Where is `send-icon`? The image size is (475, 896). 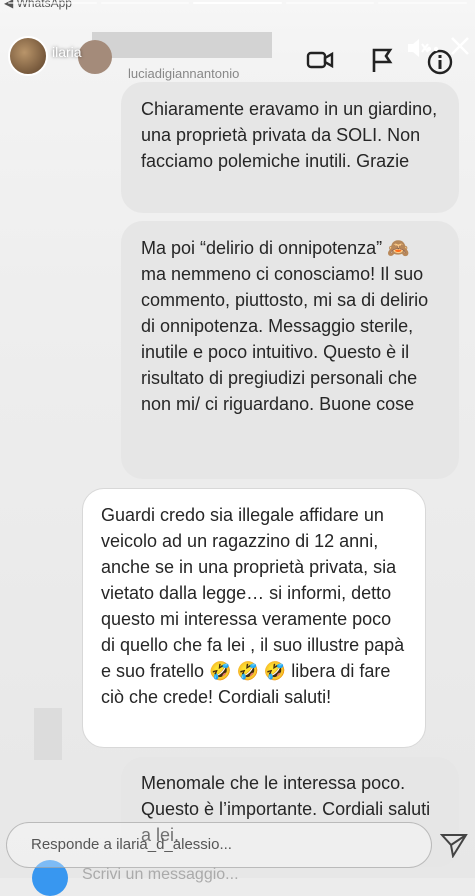
send-icon is located at coordinates (454, 845).